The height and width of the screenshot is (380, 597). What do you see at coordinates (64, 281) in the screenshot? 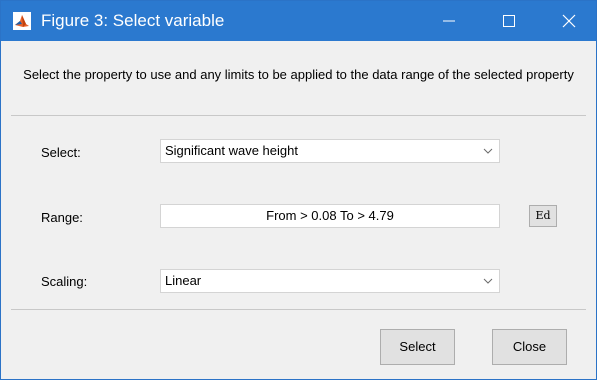
I see `scaling-label: Scaling:` at bounding box center [64, 281].